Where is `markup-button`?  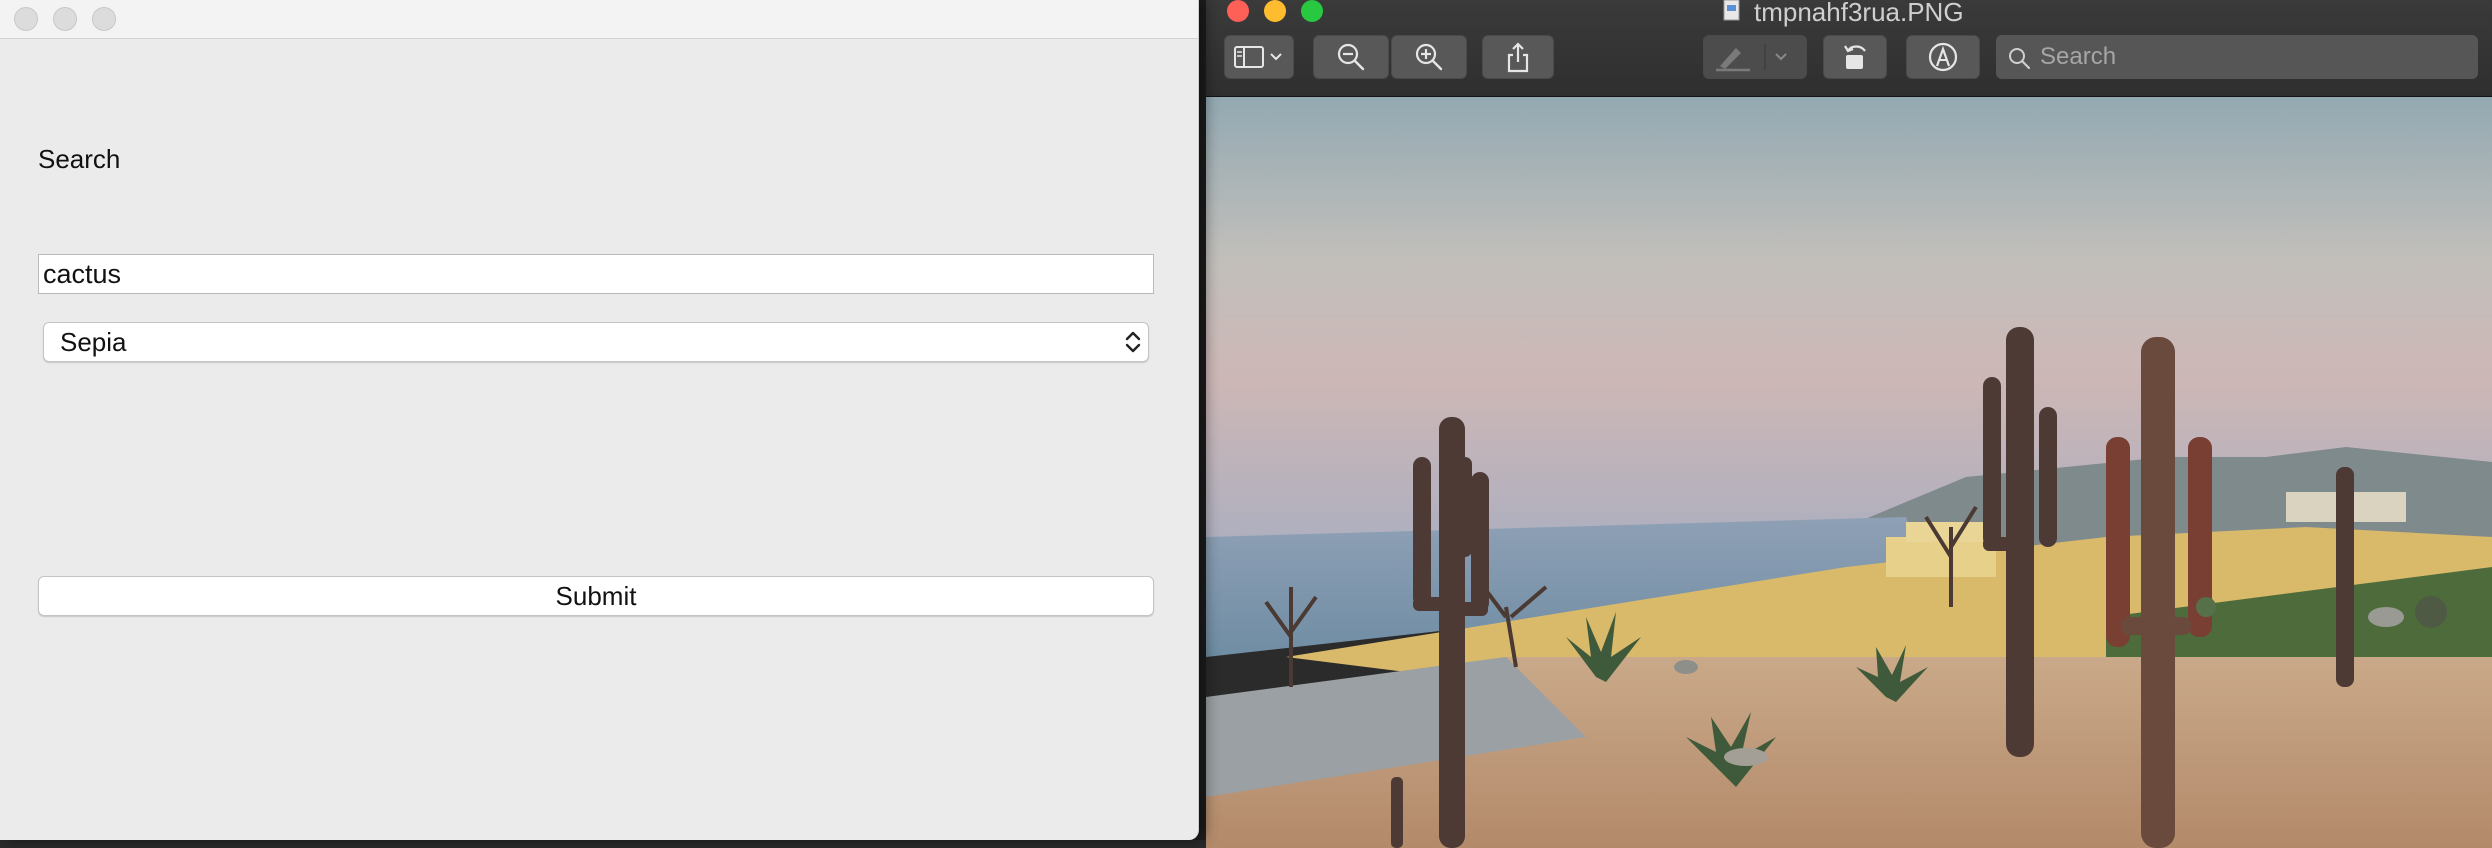
markup-button is located at coordinates (1943, 57).